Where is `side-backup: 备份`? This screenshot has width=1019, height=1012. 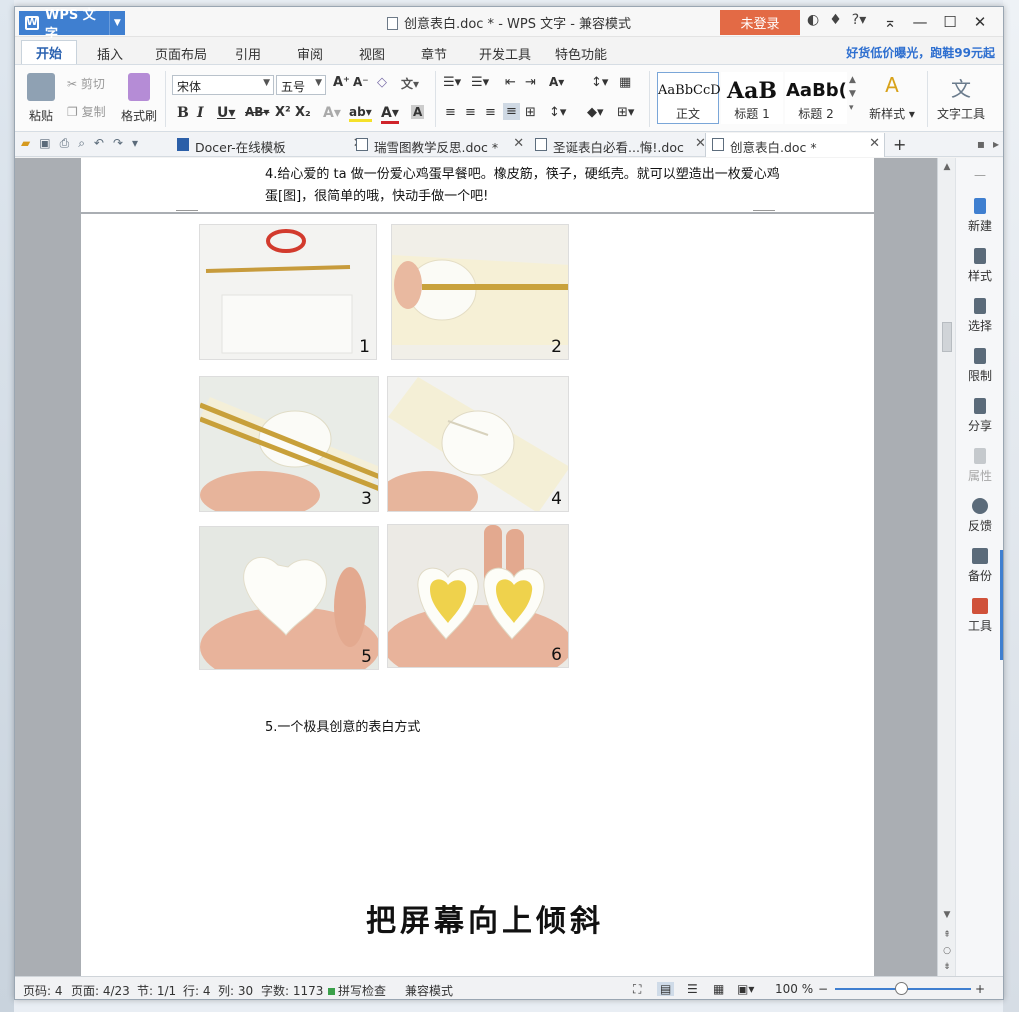
side-backup: 备份 is located at coordinates (979, 566).